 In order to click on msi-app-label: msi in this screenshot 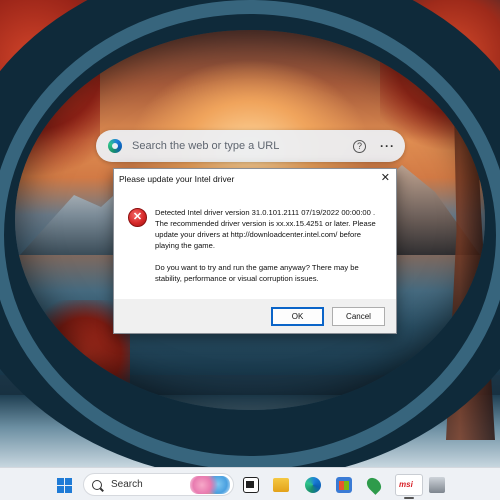, I will do `click(406, 484)`.